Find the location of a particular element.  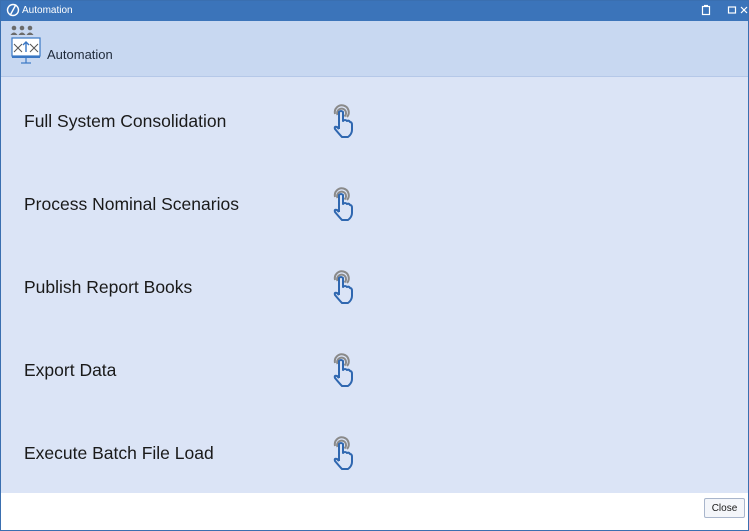

page-title: Automation is located at coordinates (80, 54).